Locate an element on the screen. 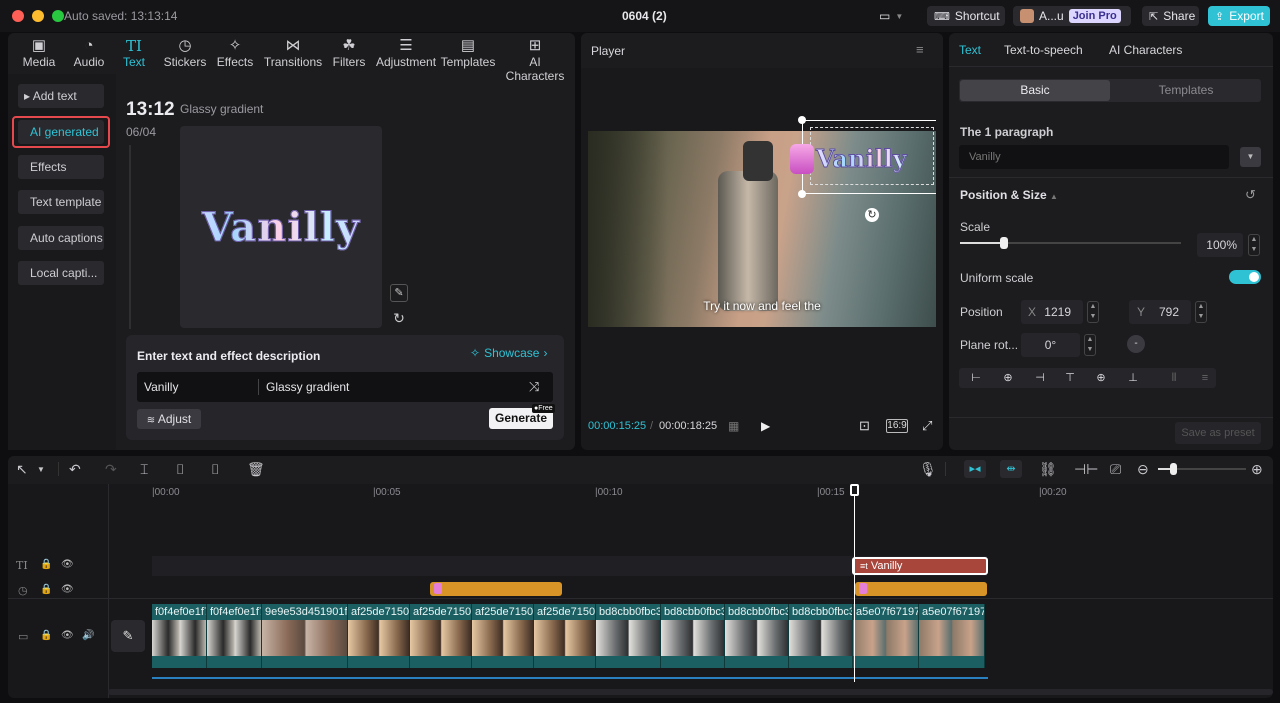  fit-screen-icon: ⊡ is located at coordinates (864, 426).